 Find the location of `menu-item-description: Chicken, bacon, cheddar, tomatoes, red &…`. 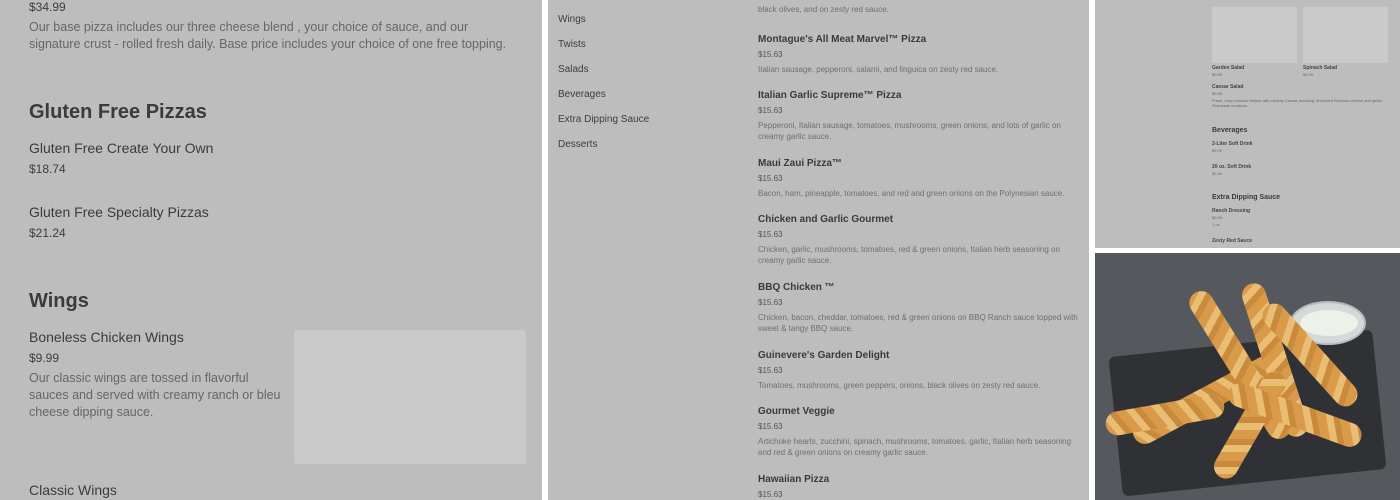

menu-item-description: Chicken, bacon, cheddar, tomatoes, red &… is located at coordinates (918, 323).